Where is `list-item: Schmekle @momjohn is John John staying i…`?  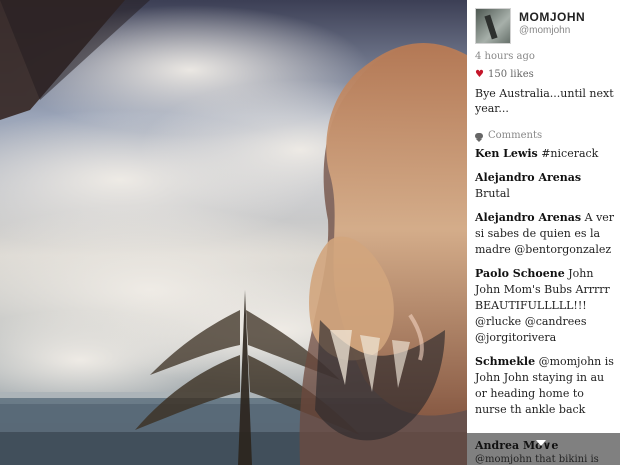
list-item: Schmekle @momjohn is John John staying i… is located at coordinates (546, 386).